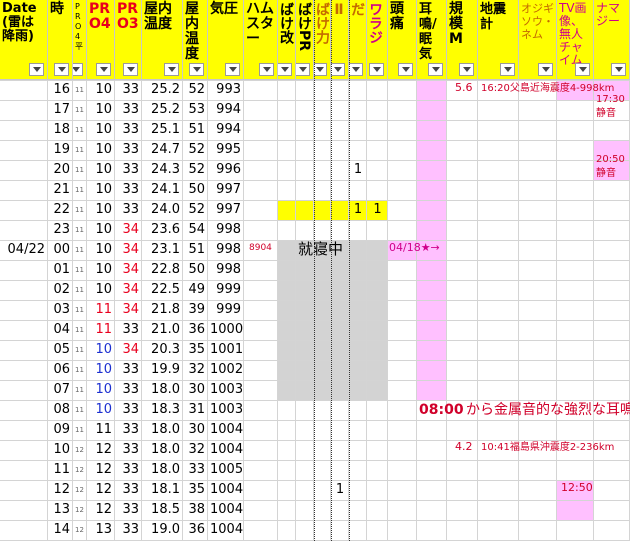 The width and height of the screenshot is (630, 541). Describe the element at coordinates (196, 229) in the screenshot. I see `cell-hum: 54` at that location.